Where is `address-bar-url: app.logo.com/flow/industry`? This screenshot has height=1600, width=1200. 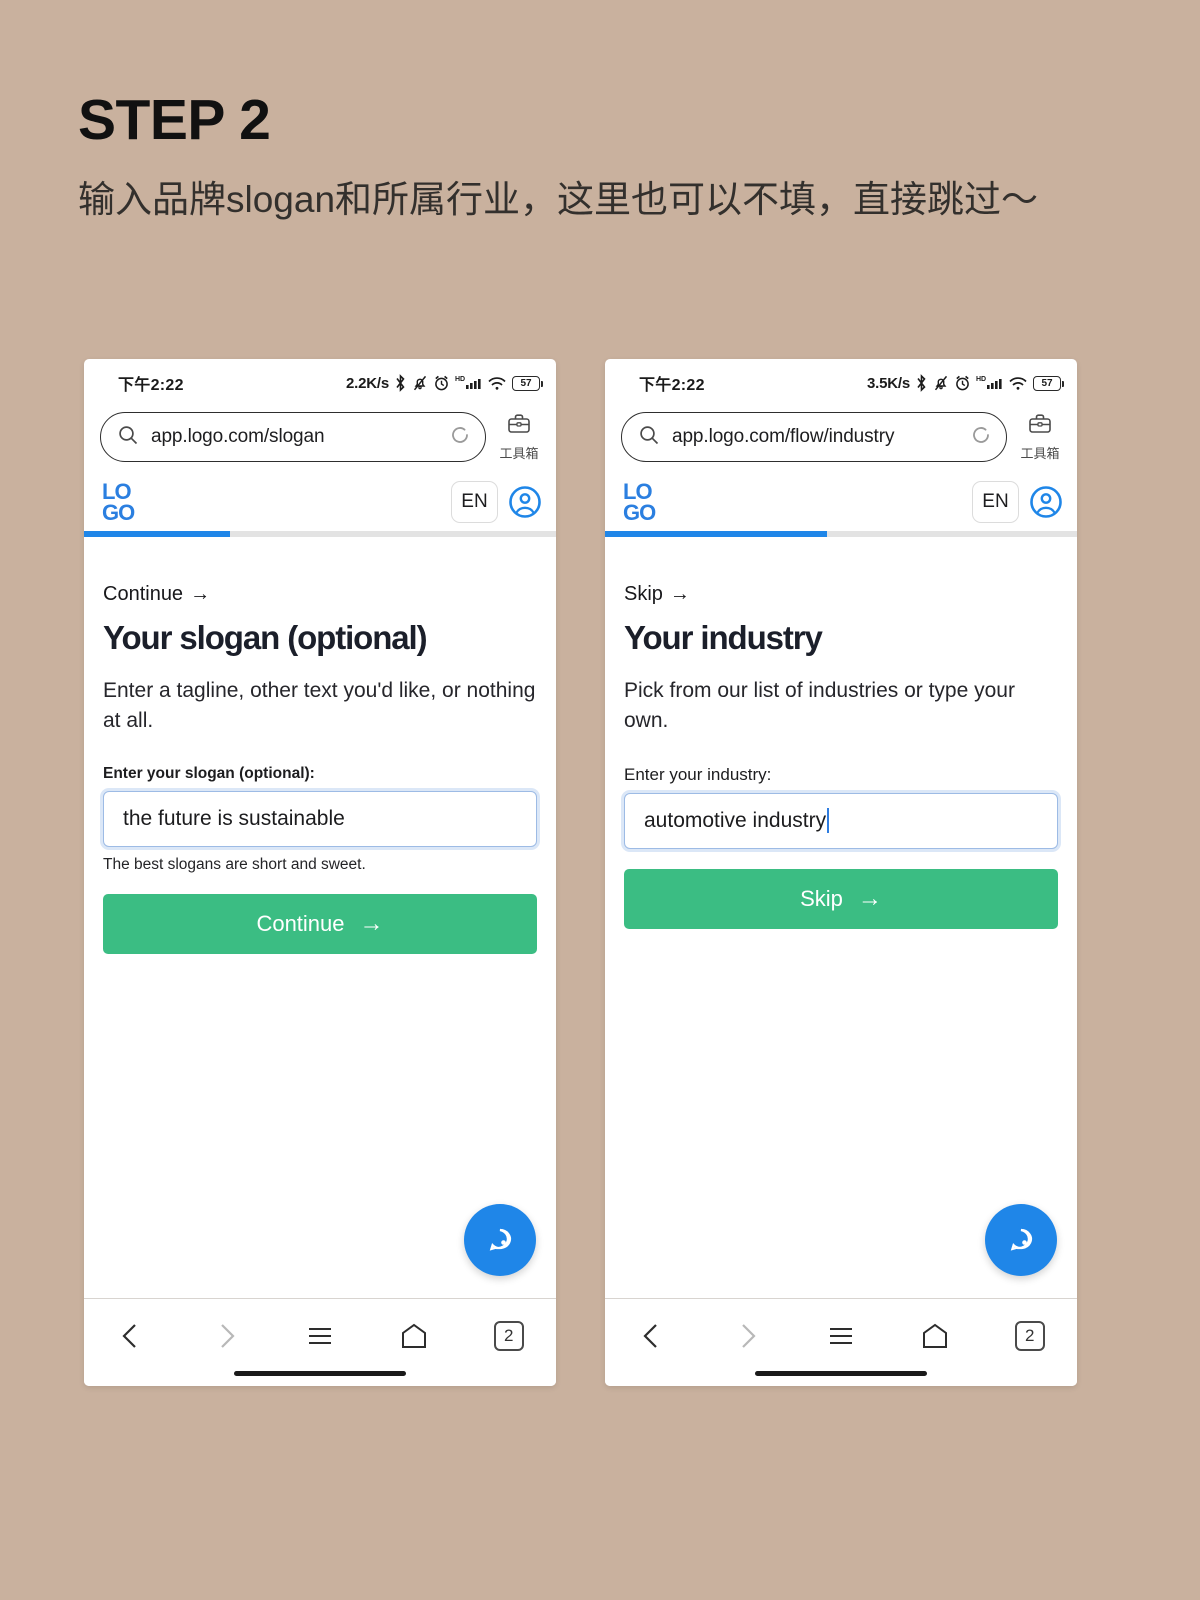
address-bar-url: app.logo.com/flow/industry is located at coordinates (783, 436).